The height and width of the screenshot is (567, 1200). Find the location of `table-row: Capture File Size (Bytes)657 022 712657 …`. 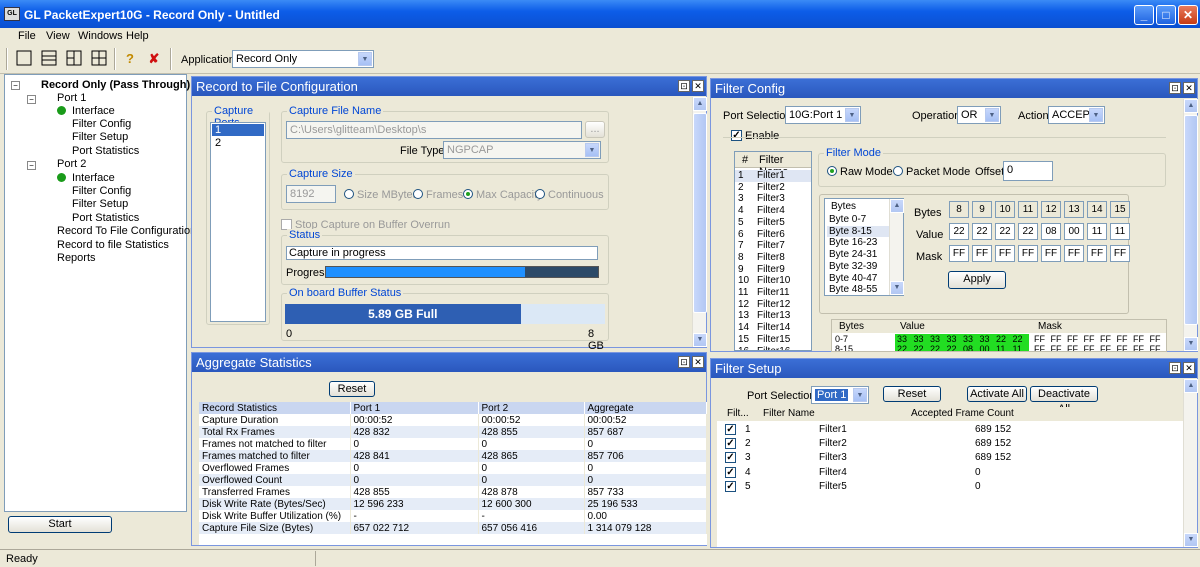

table-row: Capture File Size (Bytes)657 022 712657 … is located at coordinates (453, 528).